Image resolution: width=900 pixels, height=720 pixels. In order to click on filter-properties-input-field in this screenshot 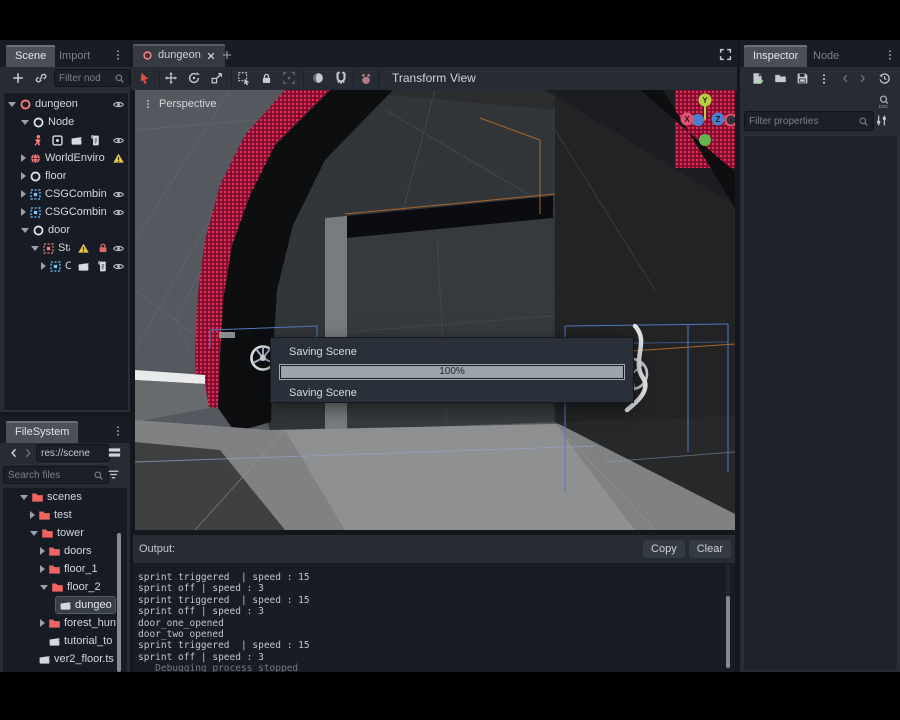, I will do `click(802, 121)`.